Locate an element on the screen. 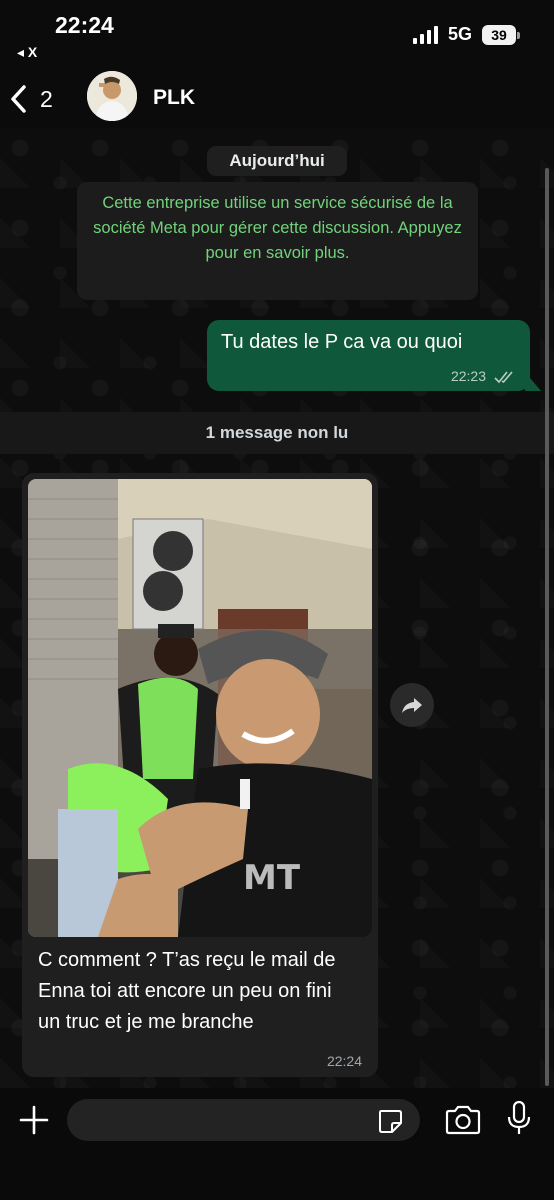 Image resolution: width=554 pixels, height=1200 pixels. forward-icon is located at coordinates (412, 705).